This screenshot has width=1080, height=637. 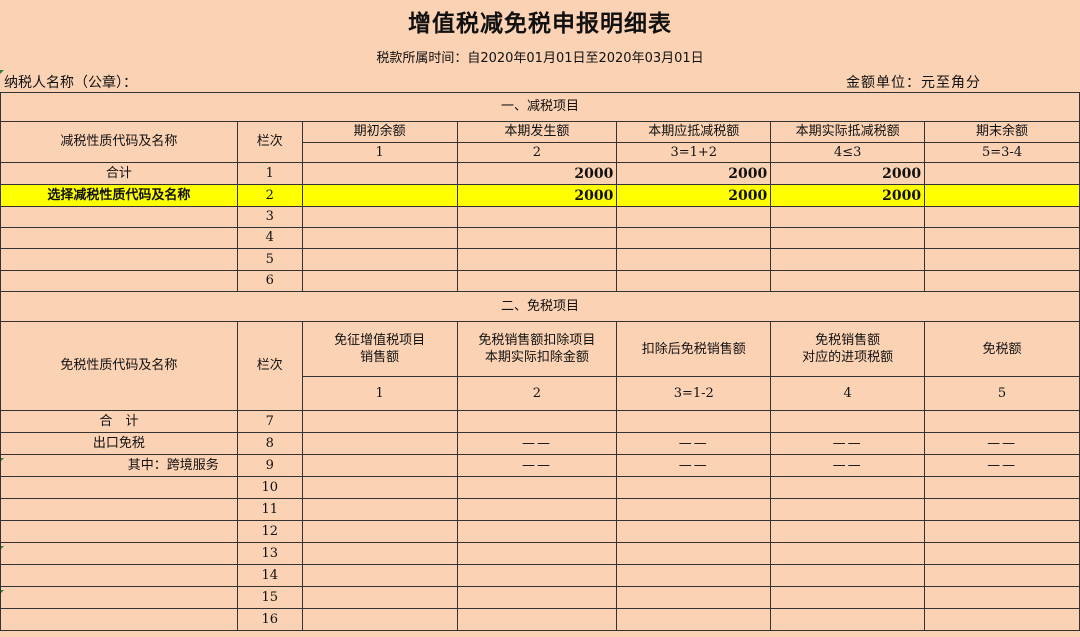 I want to click on relief-code-selector: 选择减税性质代码及名称, so click(x=119, y=195).